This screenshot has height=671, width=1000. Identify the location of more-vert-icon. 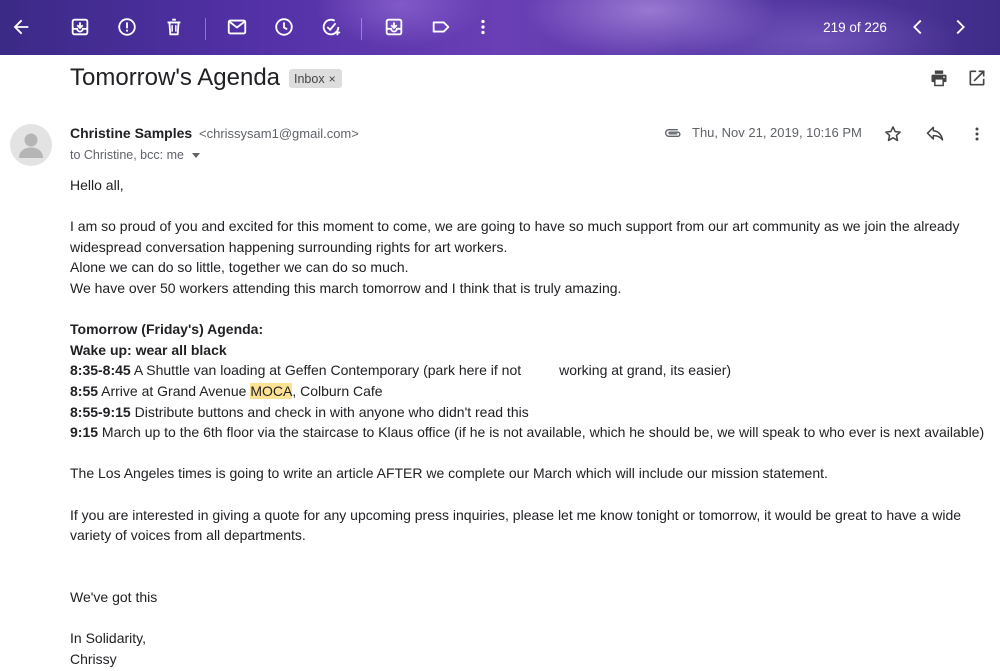
(483, 27).